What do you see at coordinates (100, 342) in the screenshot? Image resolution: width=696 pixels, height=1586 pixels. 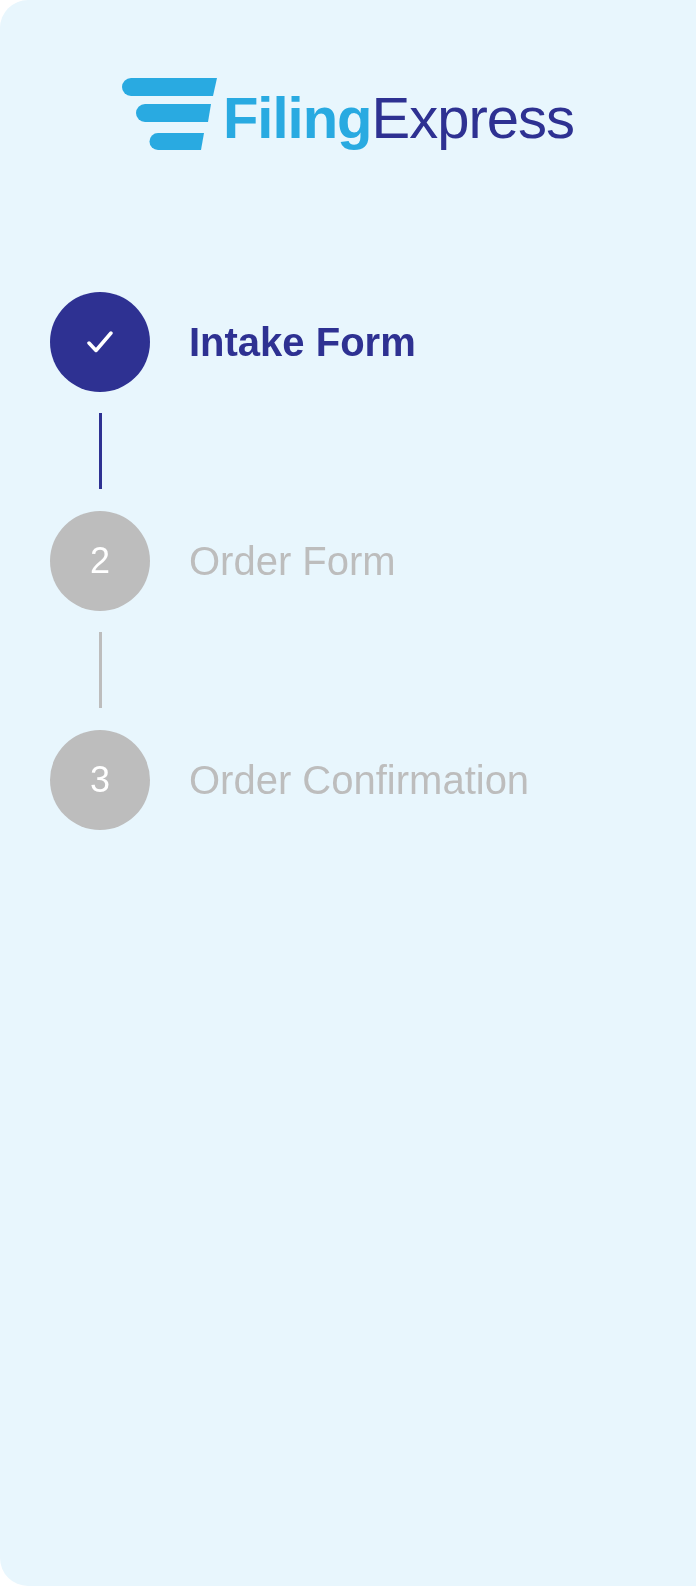 I see `check-icon` at bounding box center [100, 342].